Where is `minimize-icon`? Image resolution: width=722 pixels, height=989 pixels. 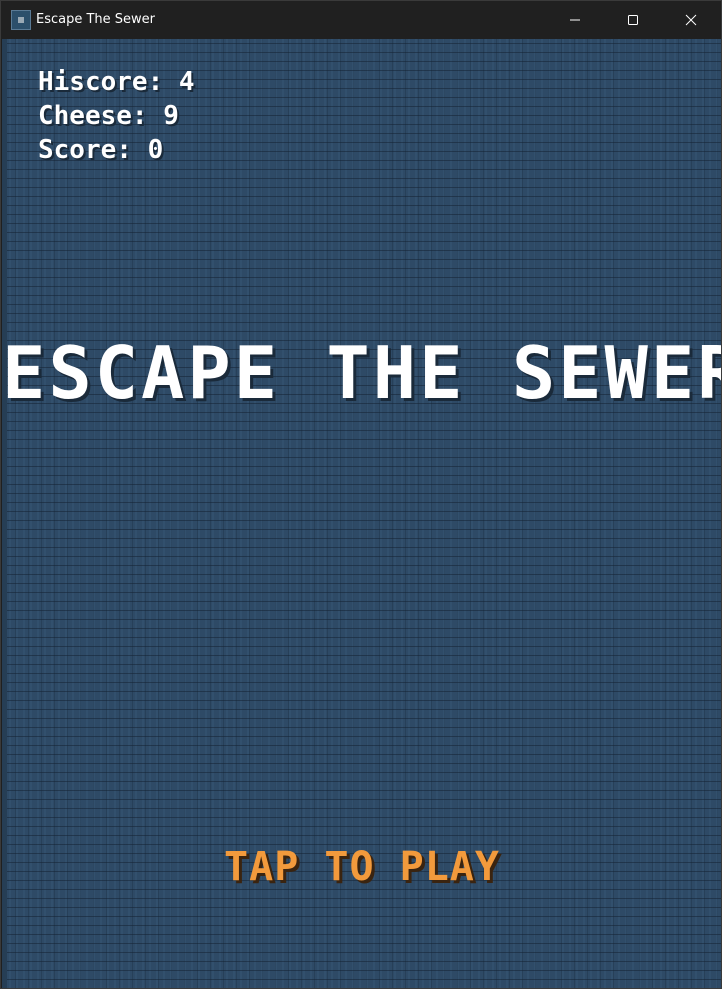
minimize-icon is located at coordinates (575, 20).